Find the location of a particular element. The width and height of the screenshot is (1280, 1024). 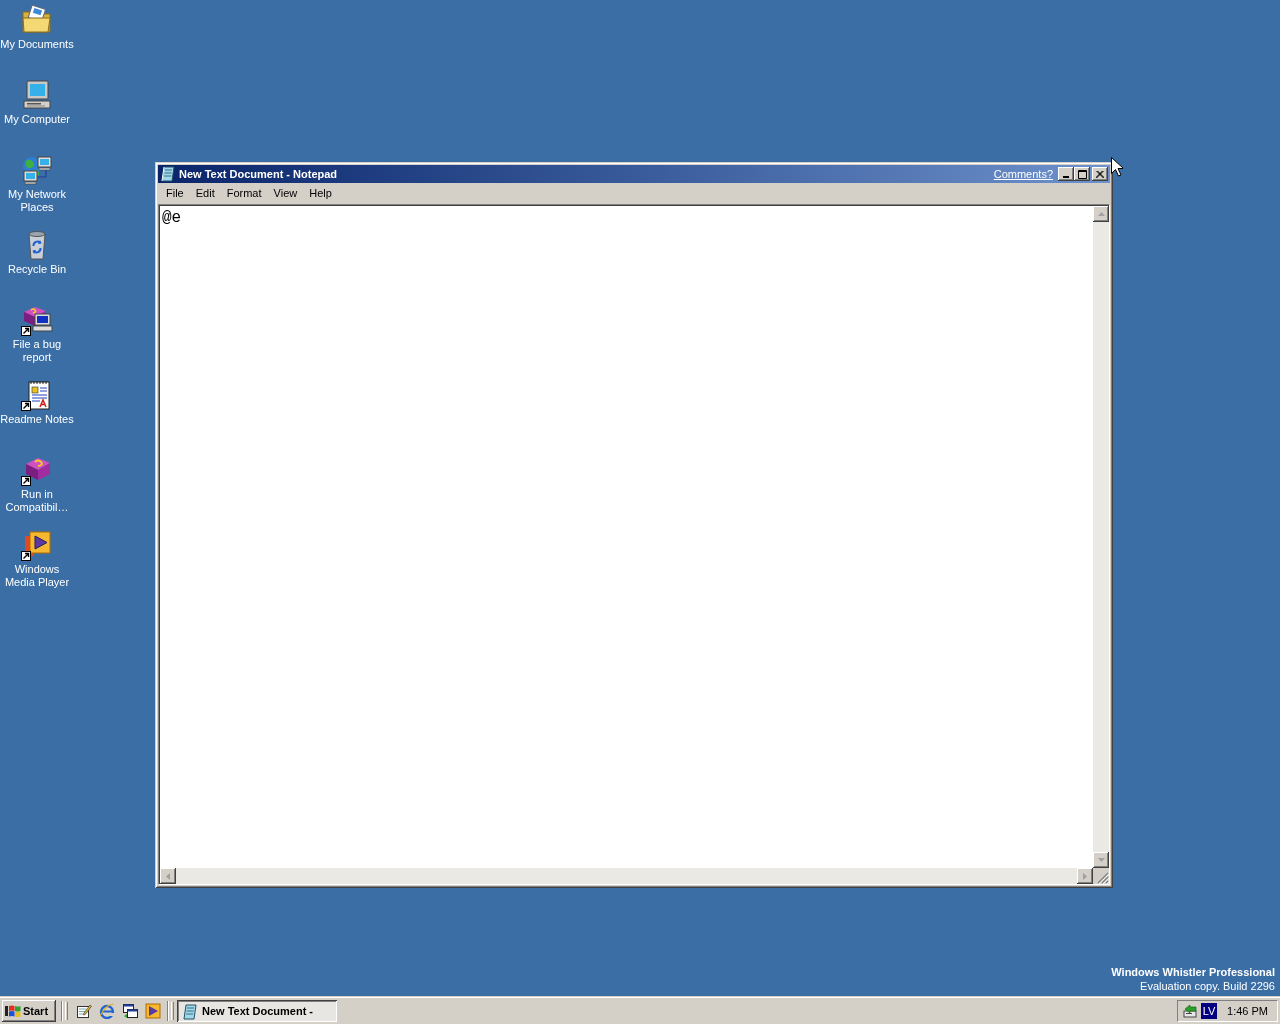

comments-link: Comments? is located at coordinates (1023, 174).